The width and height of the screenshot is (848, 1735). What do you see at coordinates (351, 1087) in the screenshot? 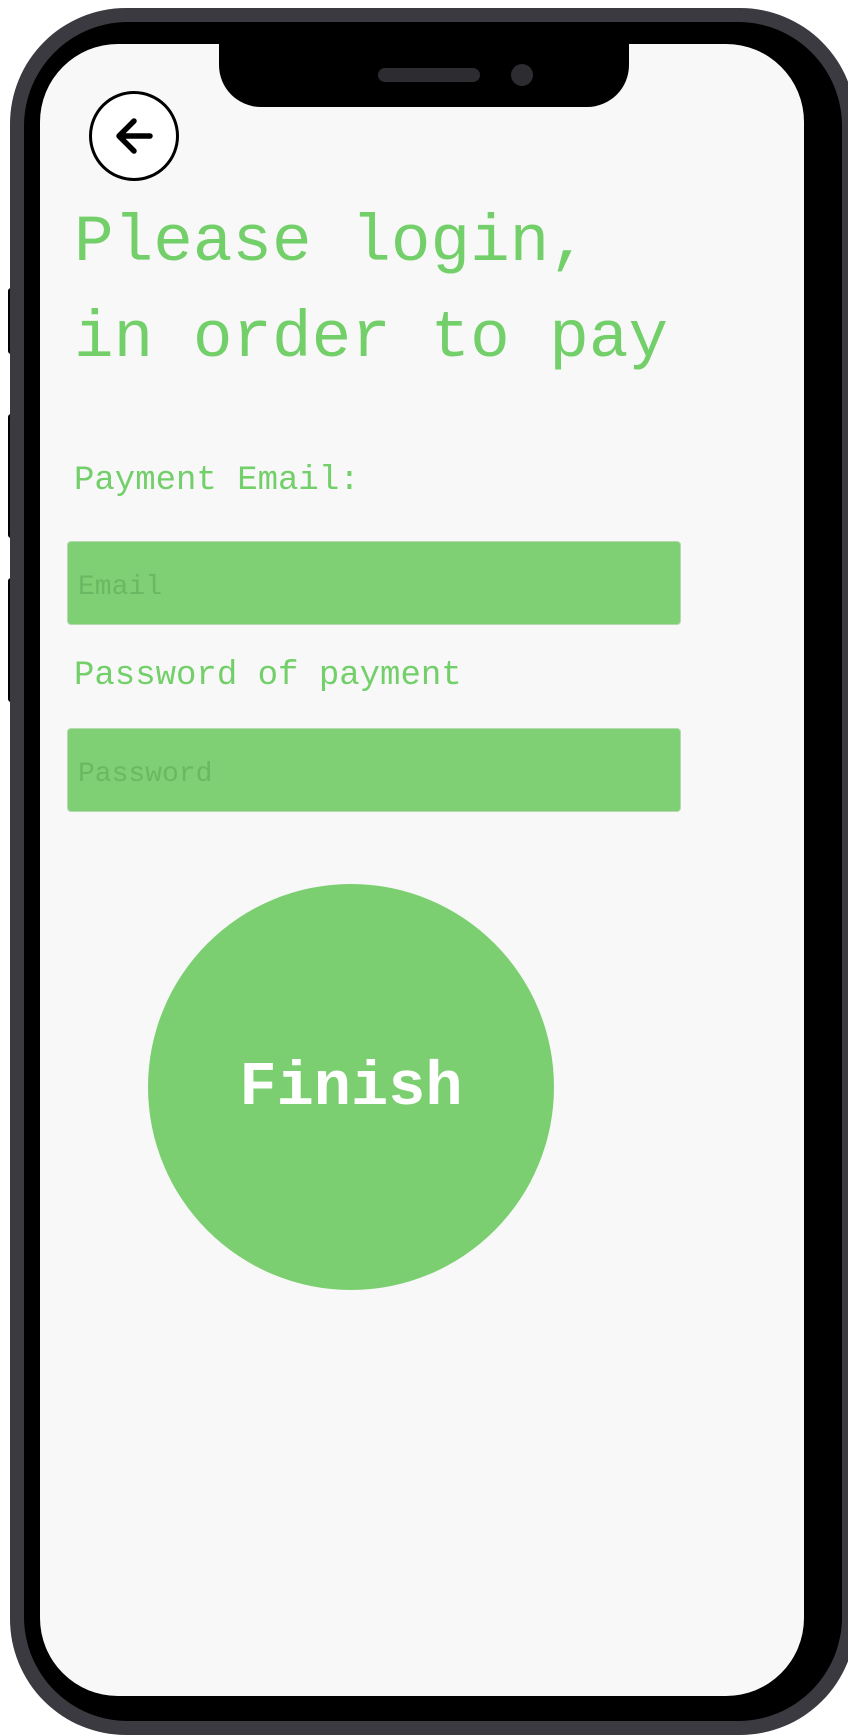
I see `finish-button: Finish` at bounding box center [351, 1087].